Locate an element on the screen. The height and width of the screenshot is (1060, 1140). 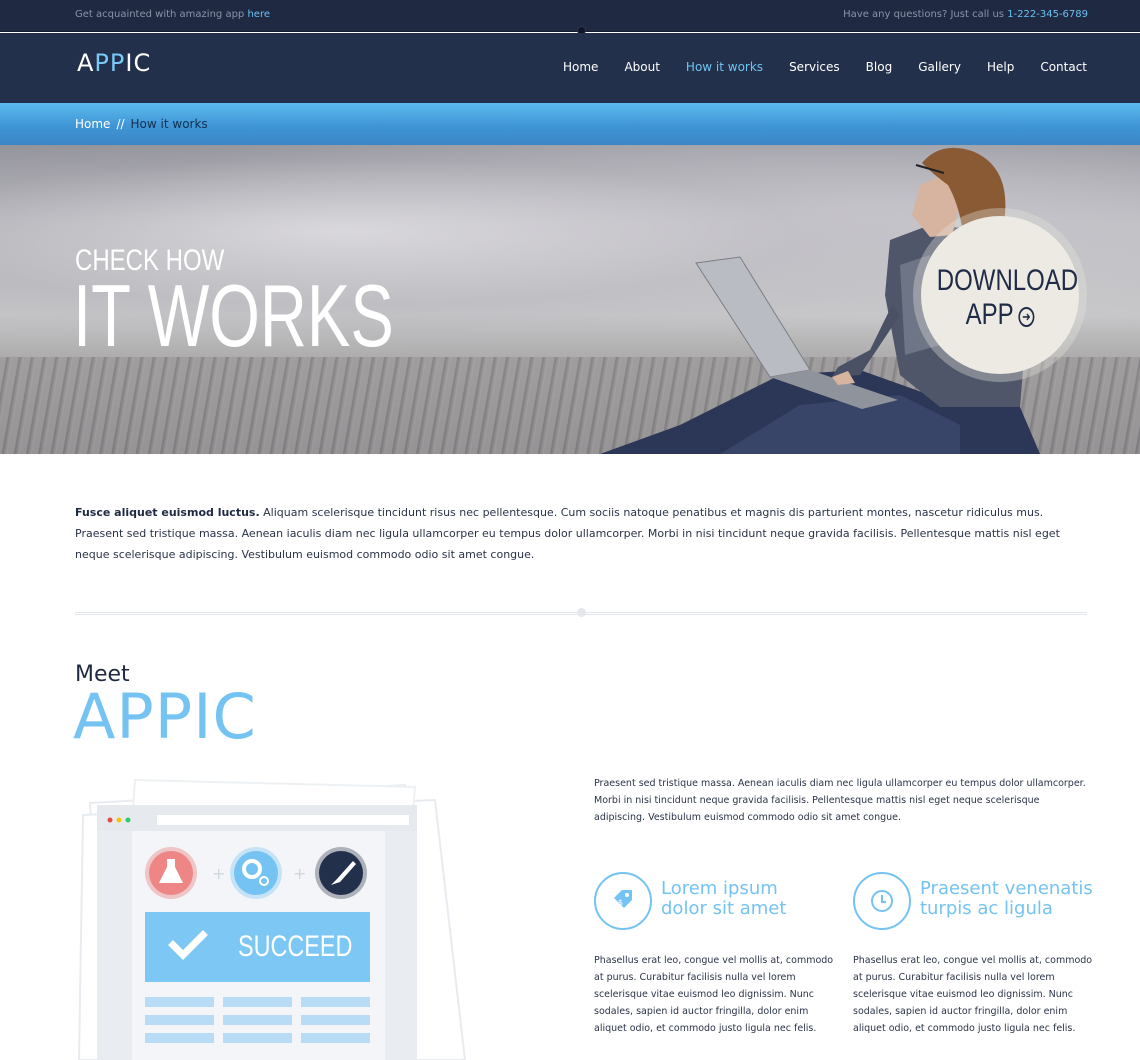
feature-title-1: Lorem ipsum dolor sit amet is located at coordinates (724, 898).